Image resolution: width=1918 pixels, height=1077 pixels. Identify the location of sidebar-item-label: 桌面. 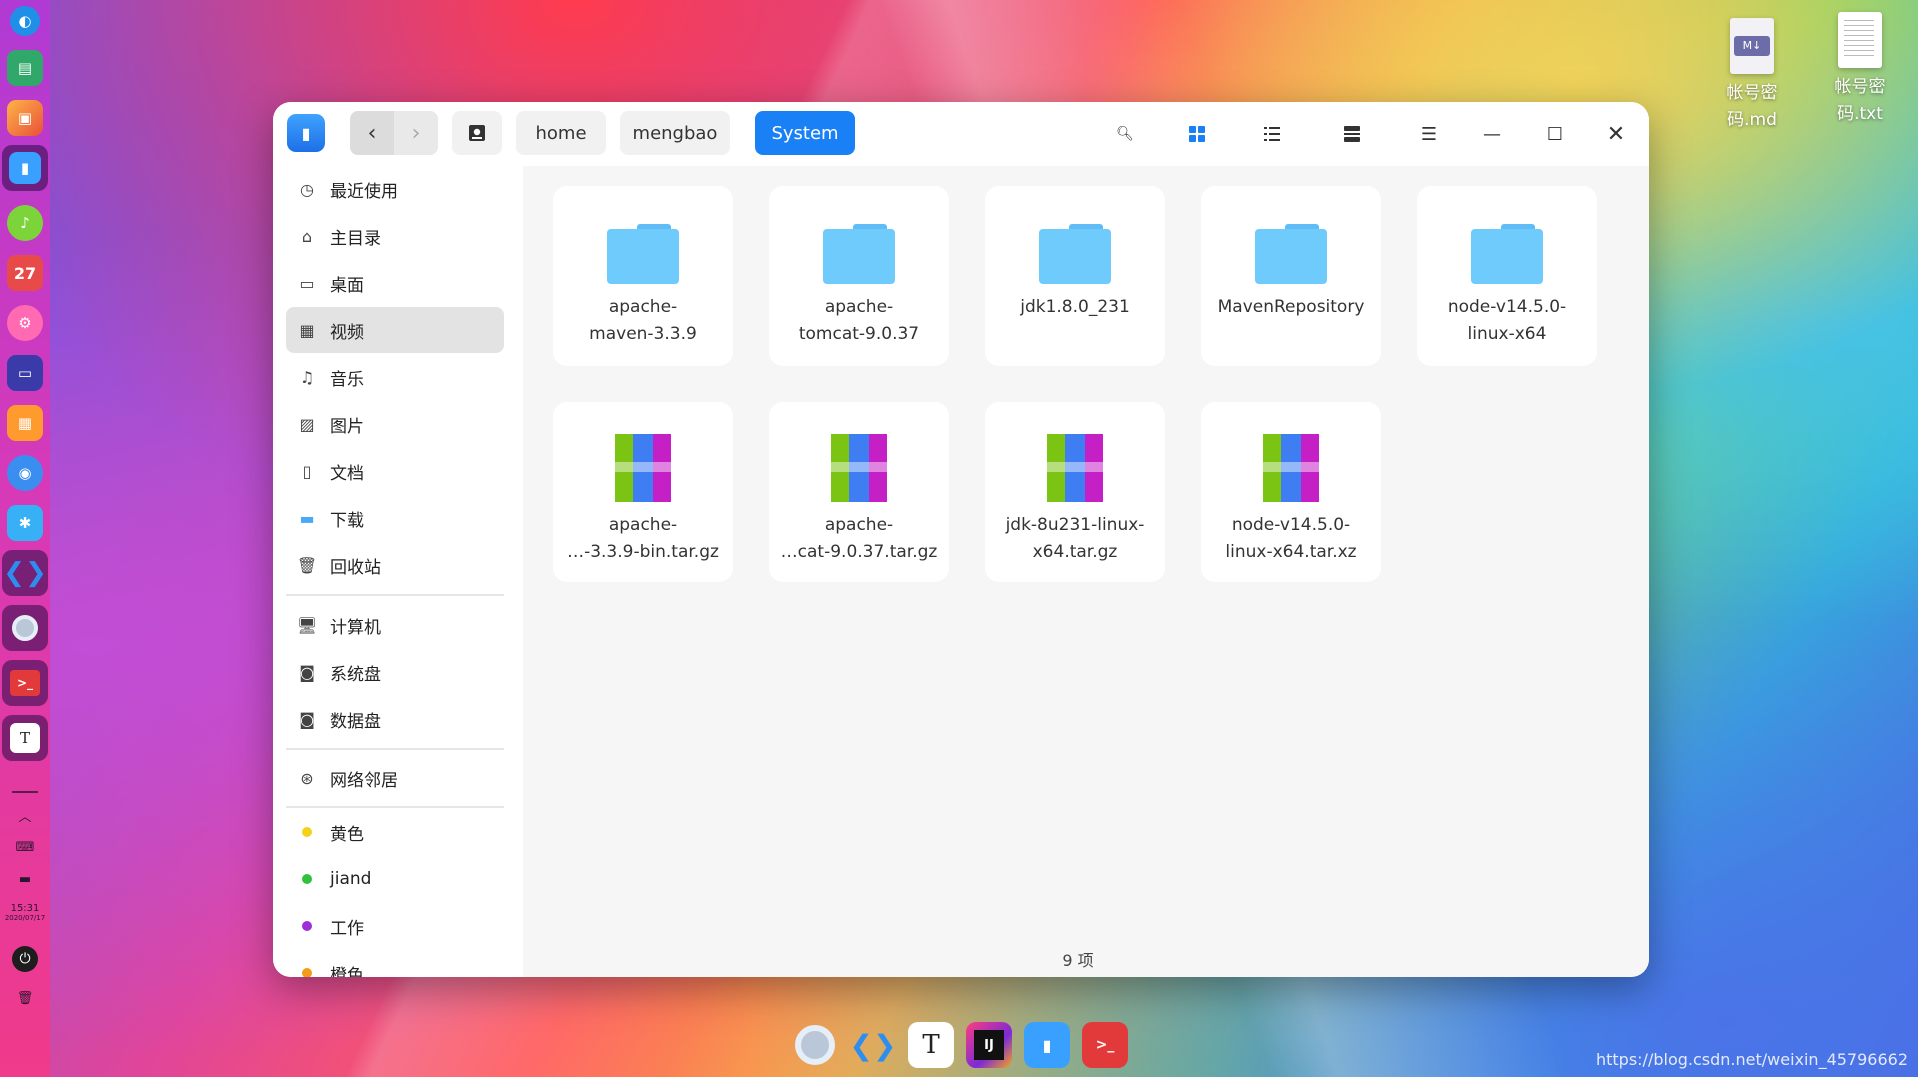
(347, 285).